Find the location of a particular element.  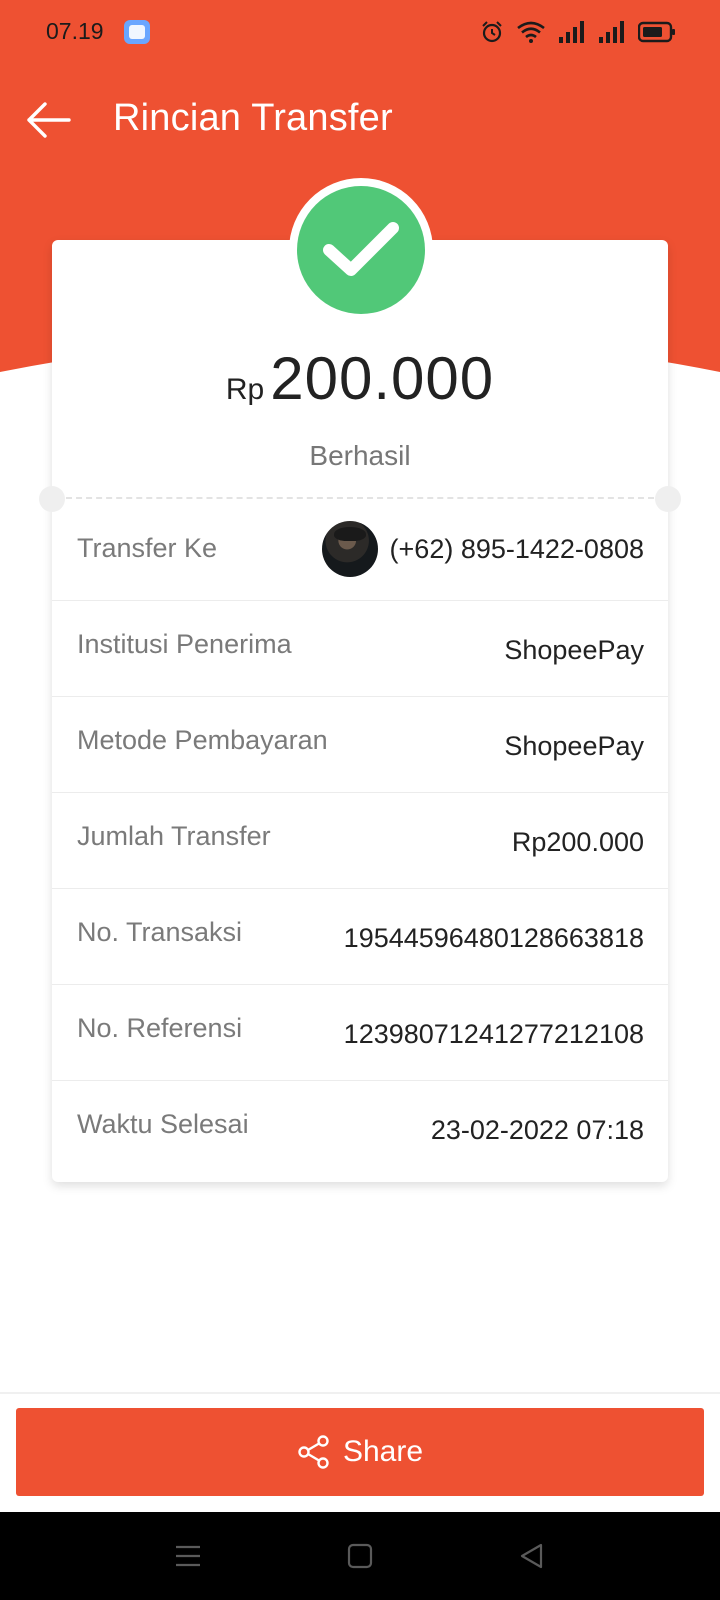

detail-label: Transfer Ke is located at coordinates (147, 548).